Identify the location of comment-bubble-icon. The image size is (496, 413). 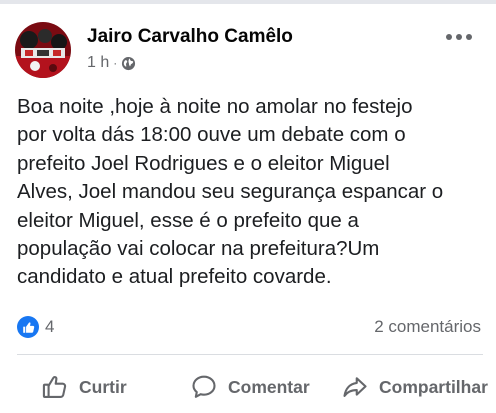
(204, 387).